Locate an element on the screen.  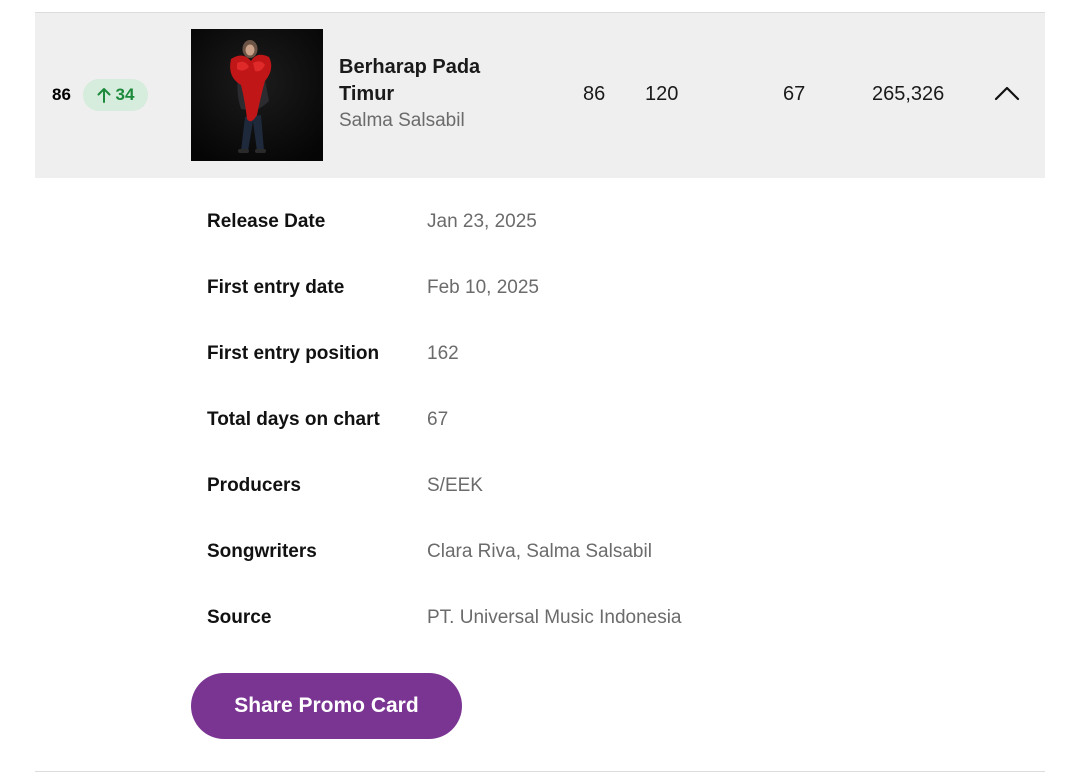
detail-label: Total days on chart is located at coordinates (293, 419).